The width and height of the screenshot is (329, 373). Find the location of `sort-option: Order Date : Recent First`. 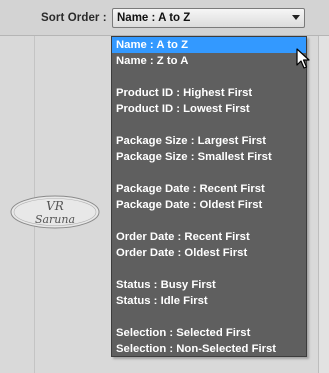

sort-option: Order Date : Recent First is located at coordinates (209, 237).